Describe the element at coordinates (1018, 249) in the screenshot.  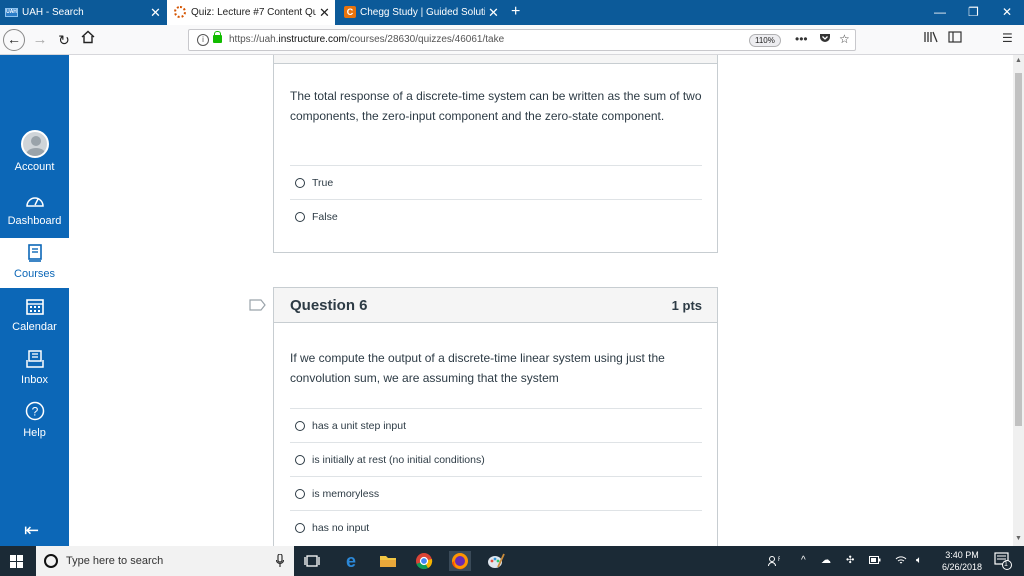
I see `scroll-thumb` at that location.